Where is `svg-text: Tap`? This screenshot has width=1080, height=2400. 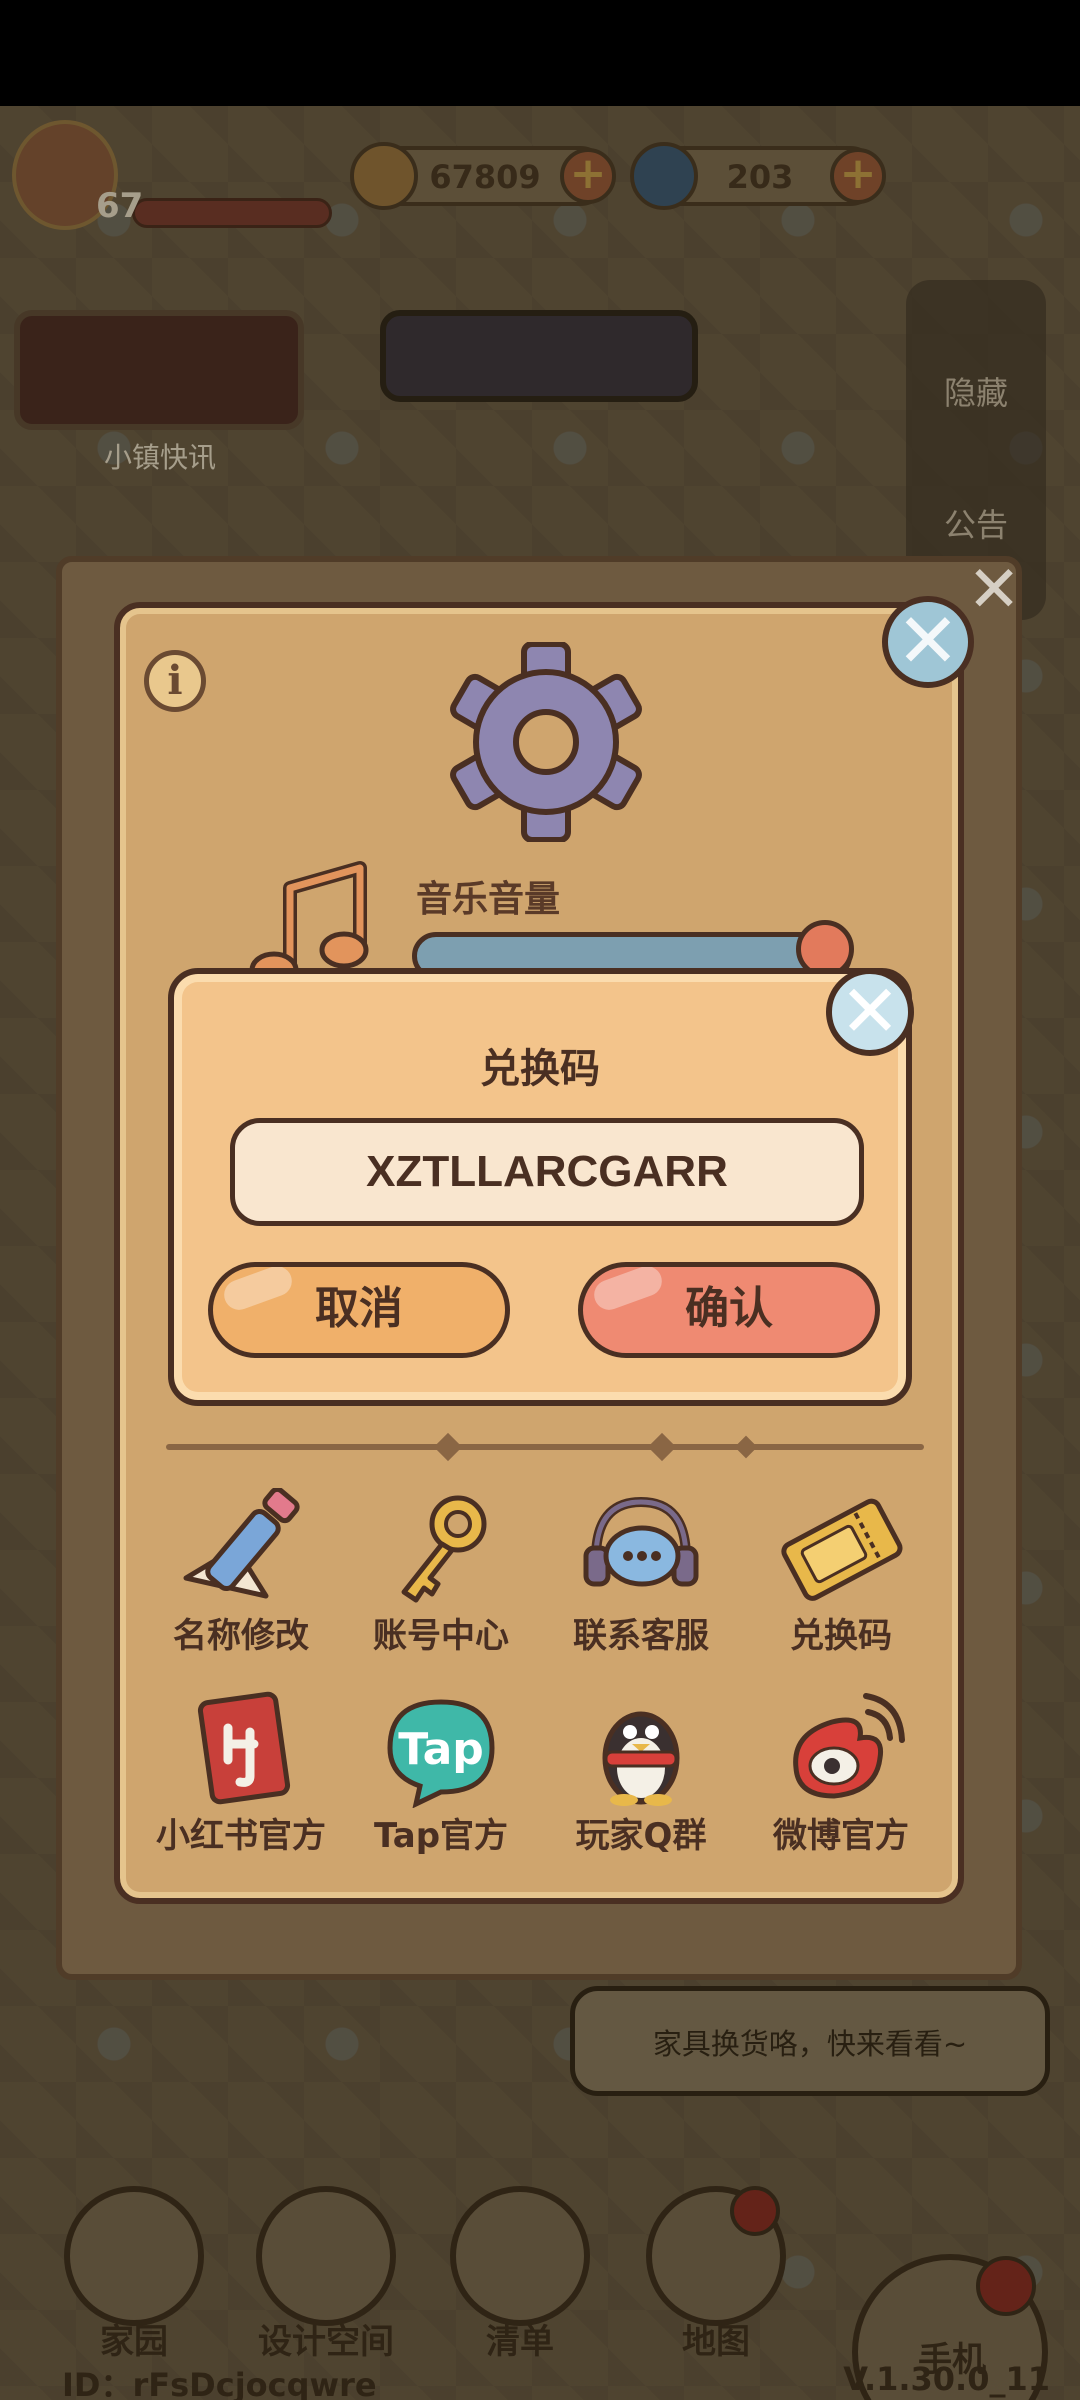
svg-text: Tap is located at coordinates (441, 1749).